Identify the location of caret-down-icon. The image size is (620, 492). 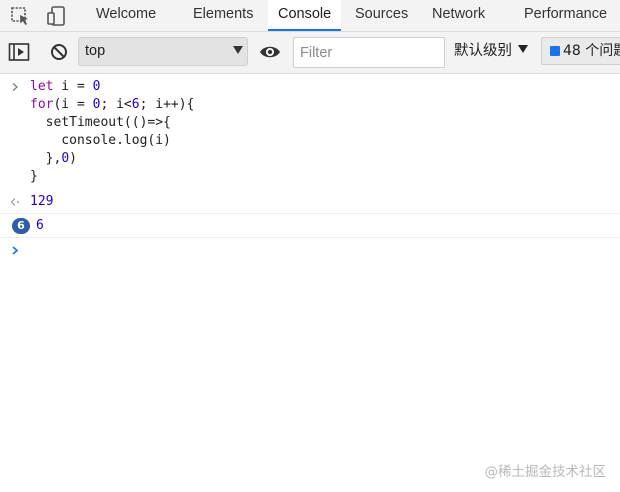
(523, 49).